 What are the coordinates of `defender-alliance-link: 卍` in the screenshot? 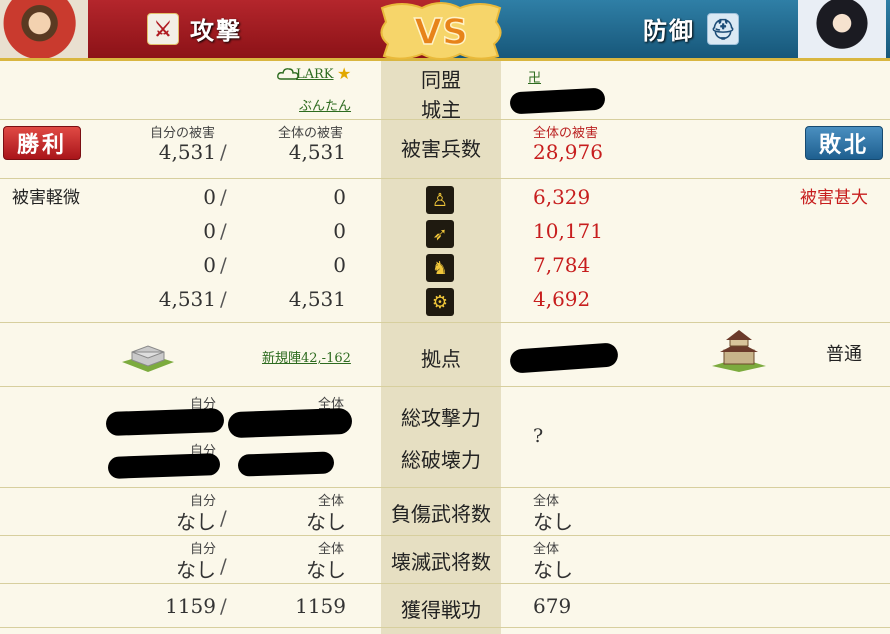 It's located at (534, 76).